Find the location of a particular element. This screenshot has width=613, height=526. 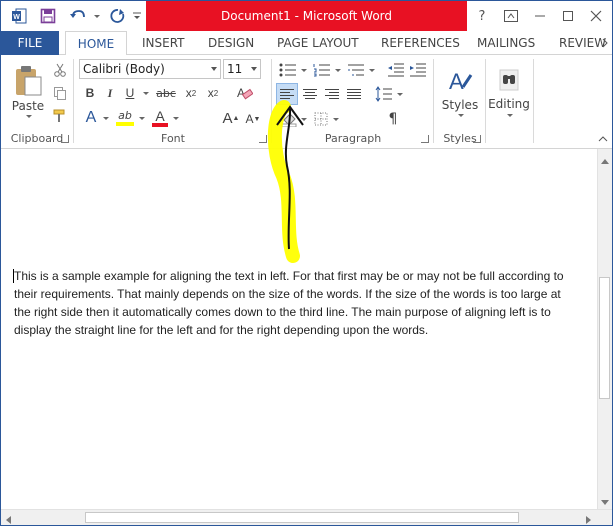

scroll-up-icon is located at coordinates (605, 160).